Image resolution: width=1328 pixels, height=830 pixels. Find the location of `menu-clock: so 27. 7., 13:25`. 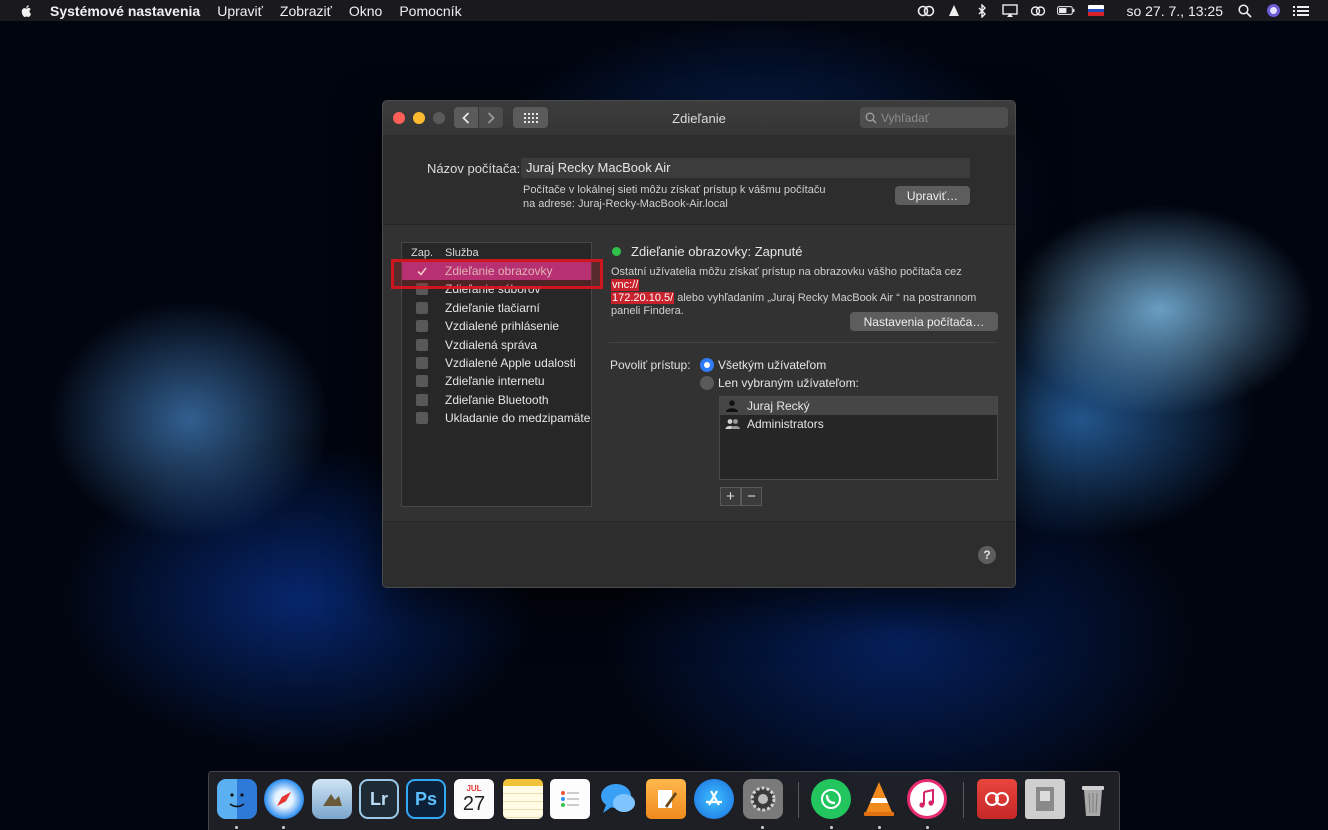

menu-clock: so 27. 7., 13:25 is located at coordinates (1174, 11).